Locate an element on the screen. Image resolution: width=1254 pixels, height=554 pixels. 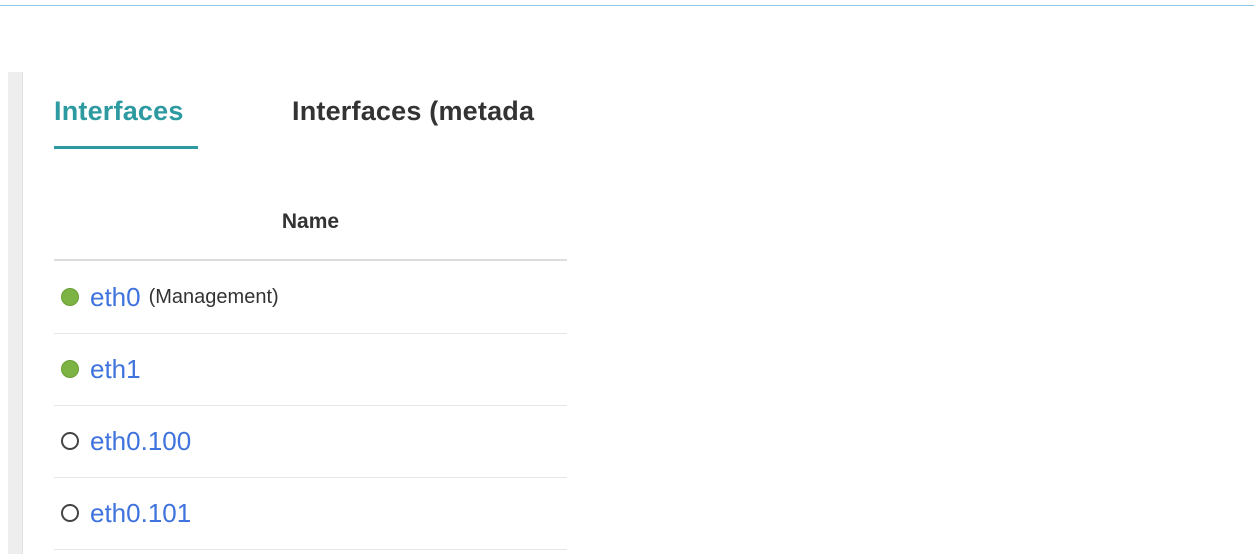
interface-link-eth0-101: eth0.101 is located at coordinates (140, 513).